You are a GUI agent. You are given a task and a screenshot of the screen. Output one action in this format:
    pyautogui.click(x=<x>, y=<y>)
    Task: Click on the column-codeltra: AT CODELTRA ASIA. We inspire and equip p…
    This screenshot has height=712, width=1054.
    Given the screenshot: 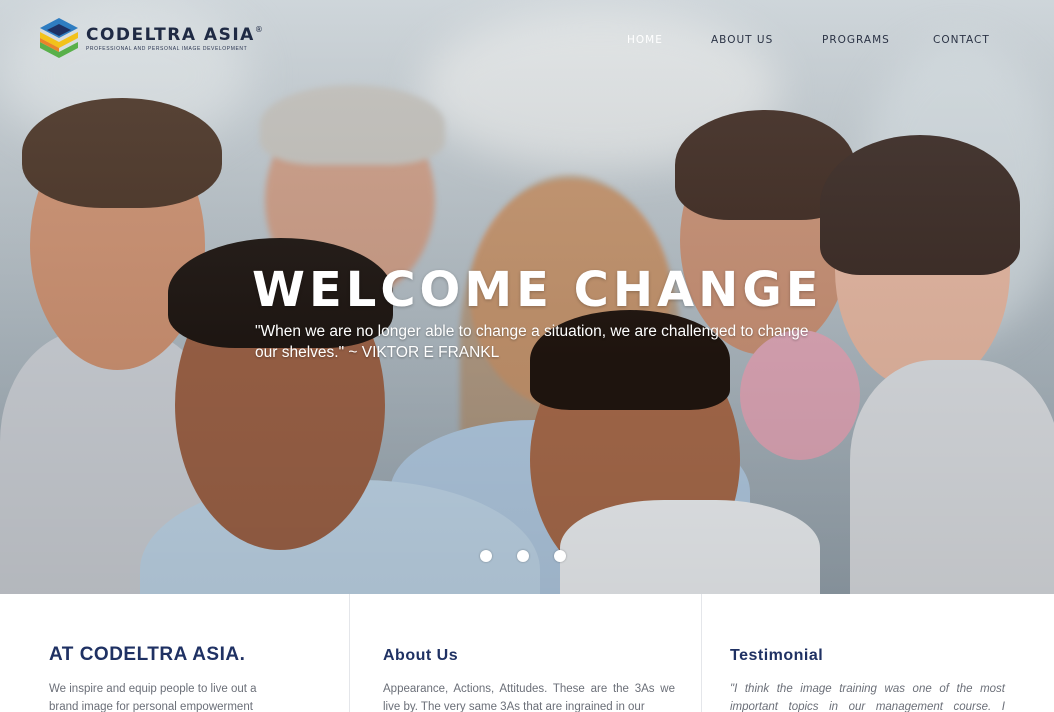 What is the action you would take?
    pyautogui.click(x=174, y=653)
    